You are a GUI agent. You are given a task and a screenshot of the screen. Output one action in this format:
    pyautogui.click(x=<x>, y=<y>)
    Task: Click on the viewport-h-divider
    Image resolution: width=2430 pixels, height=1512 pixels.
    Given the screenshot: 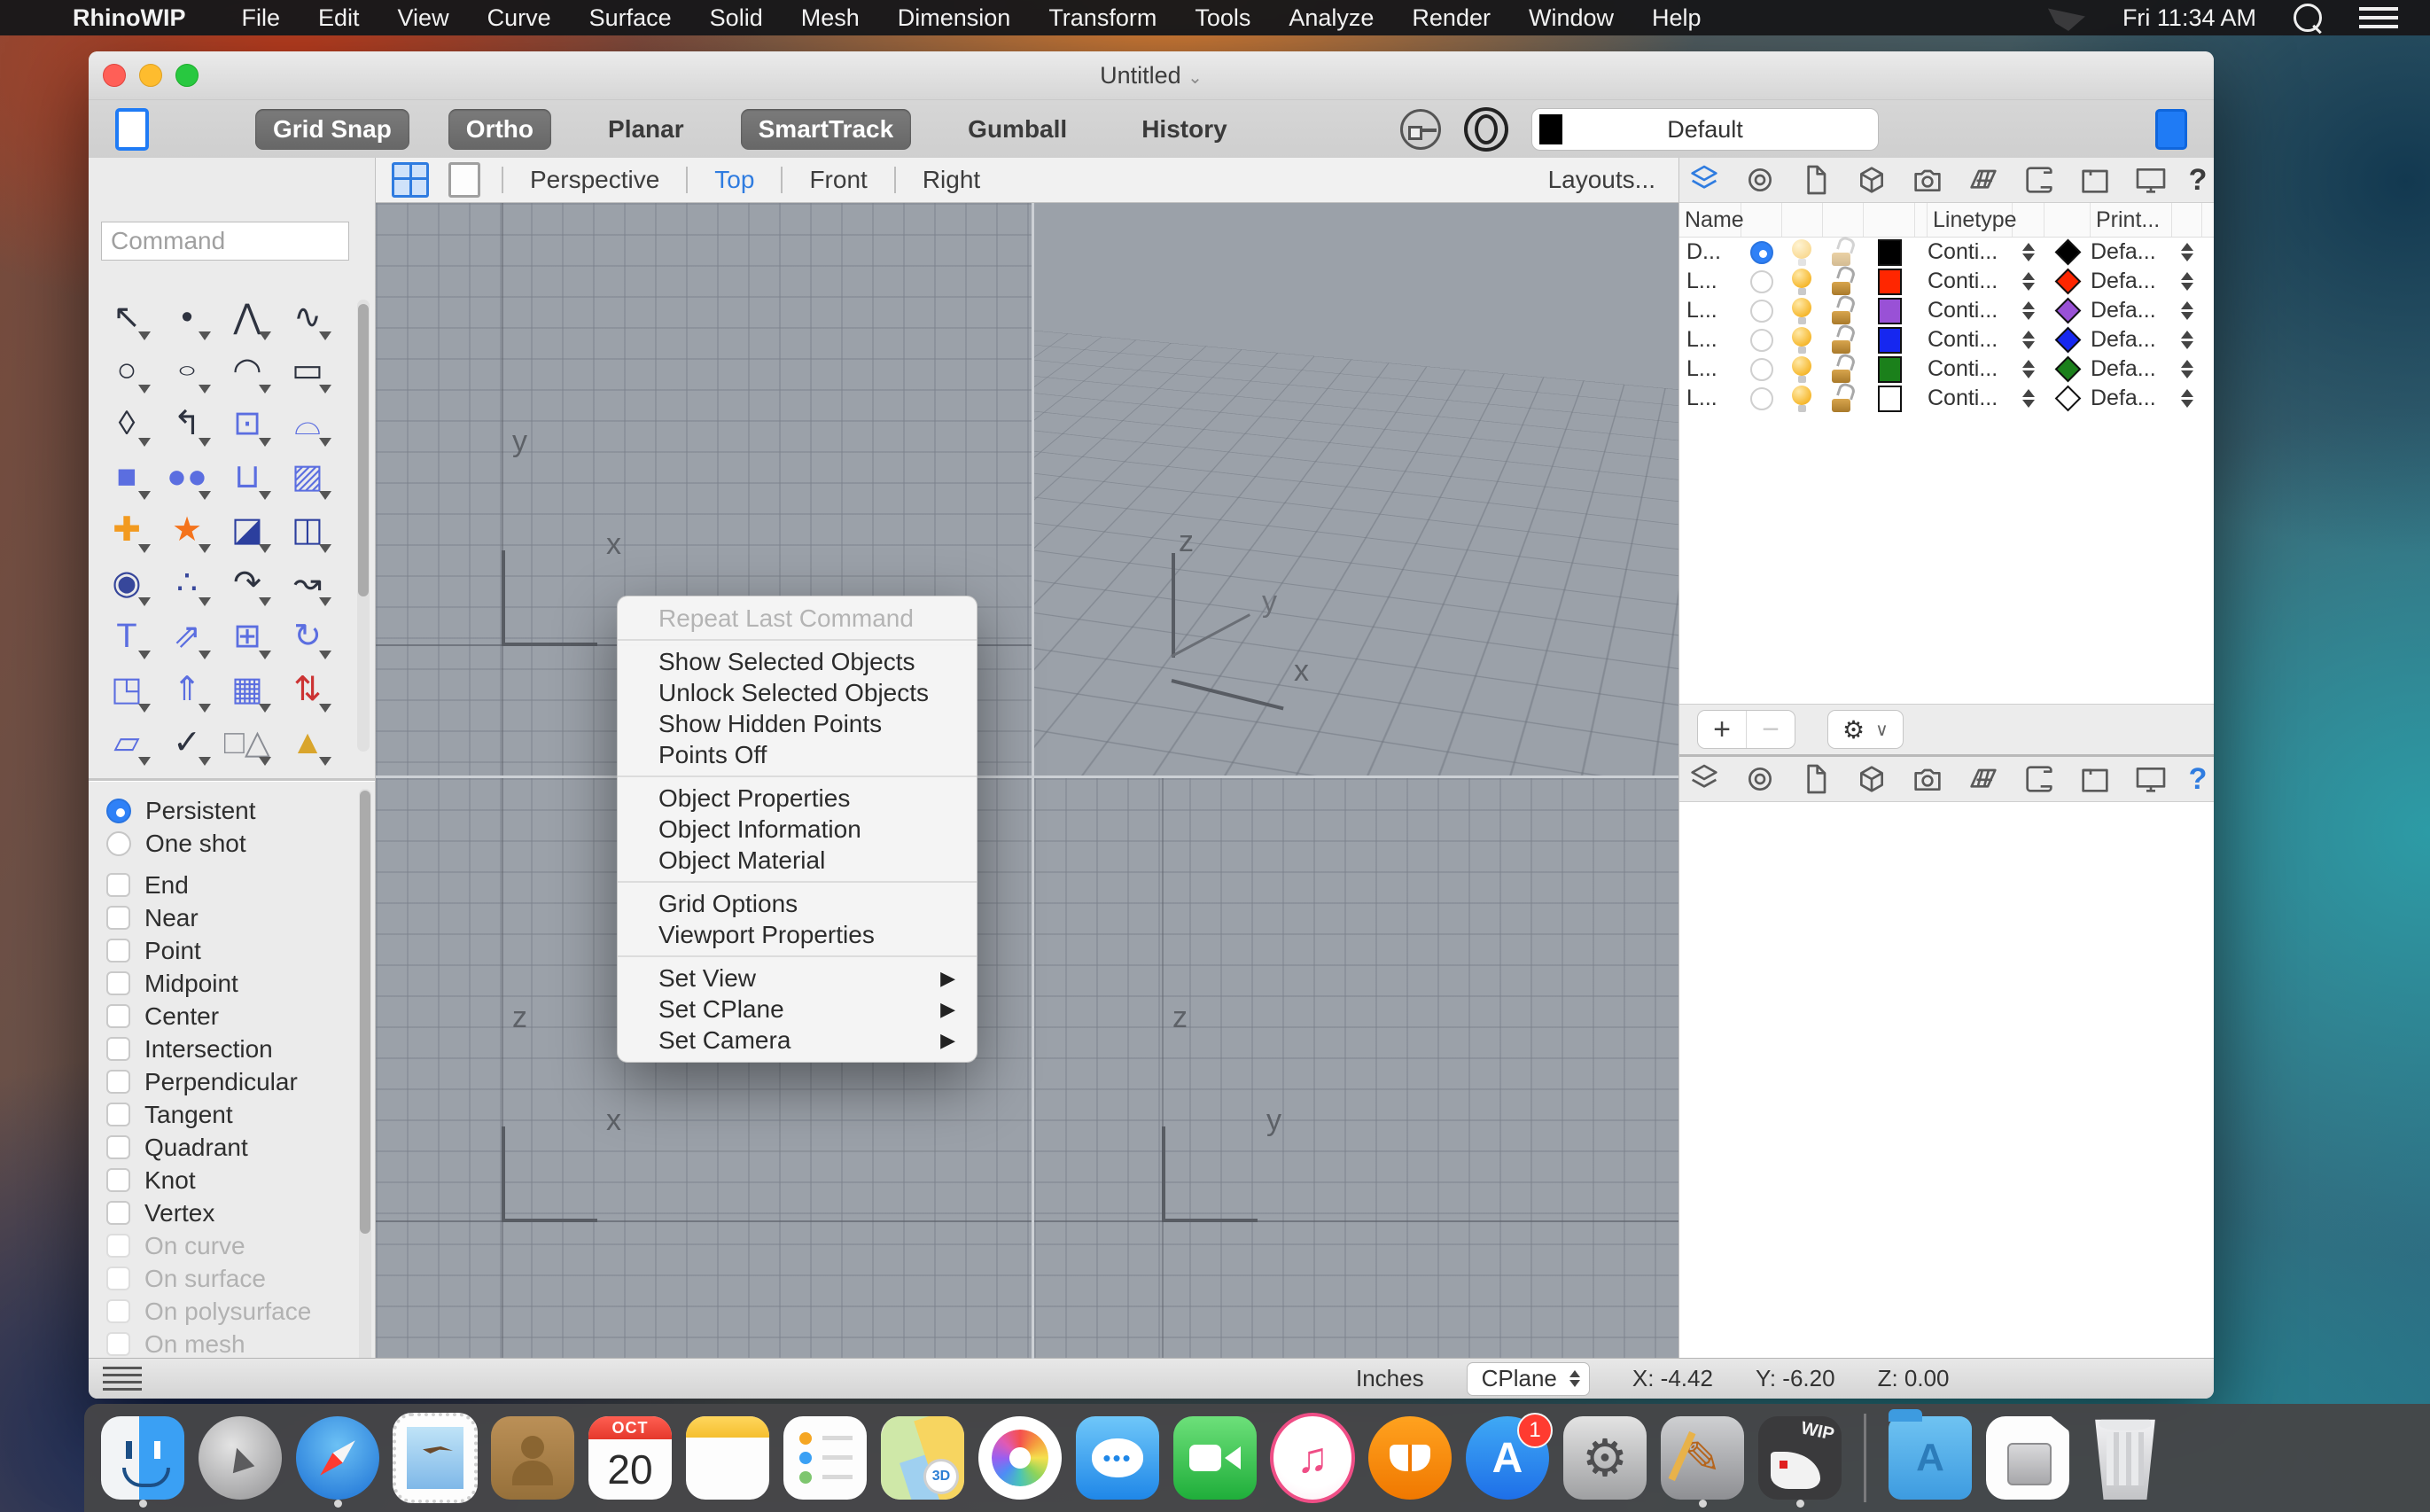 What is the action you would take?
    pyautogui.click(x=1027, y=776)
    